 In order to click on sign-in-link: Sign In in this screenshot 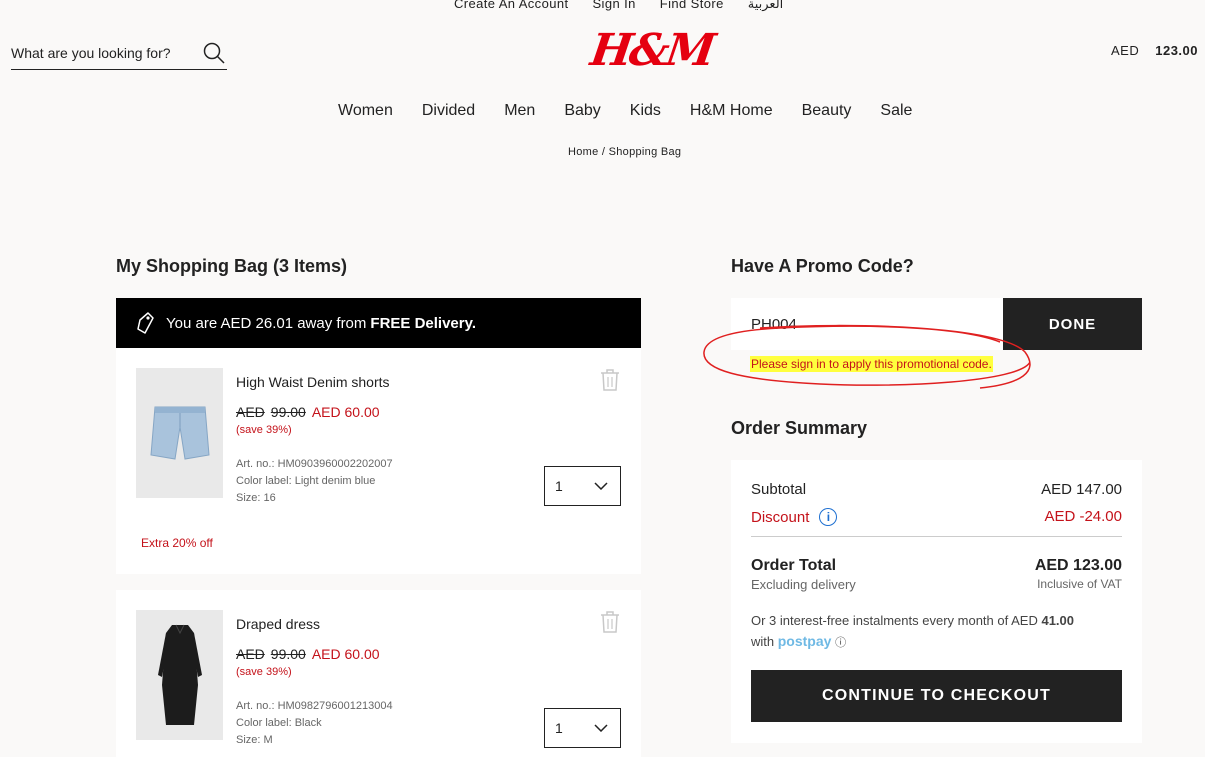, I will do `click(613, 6)`.